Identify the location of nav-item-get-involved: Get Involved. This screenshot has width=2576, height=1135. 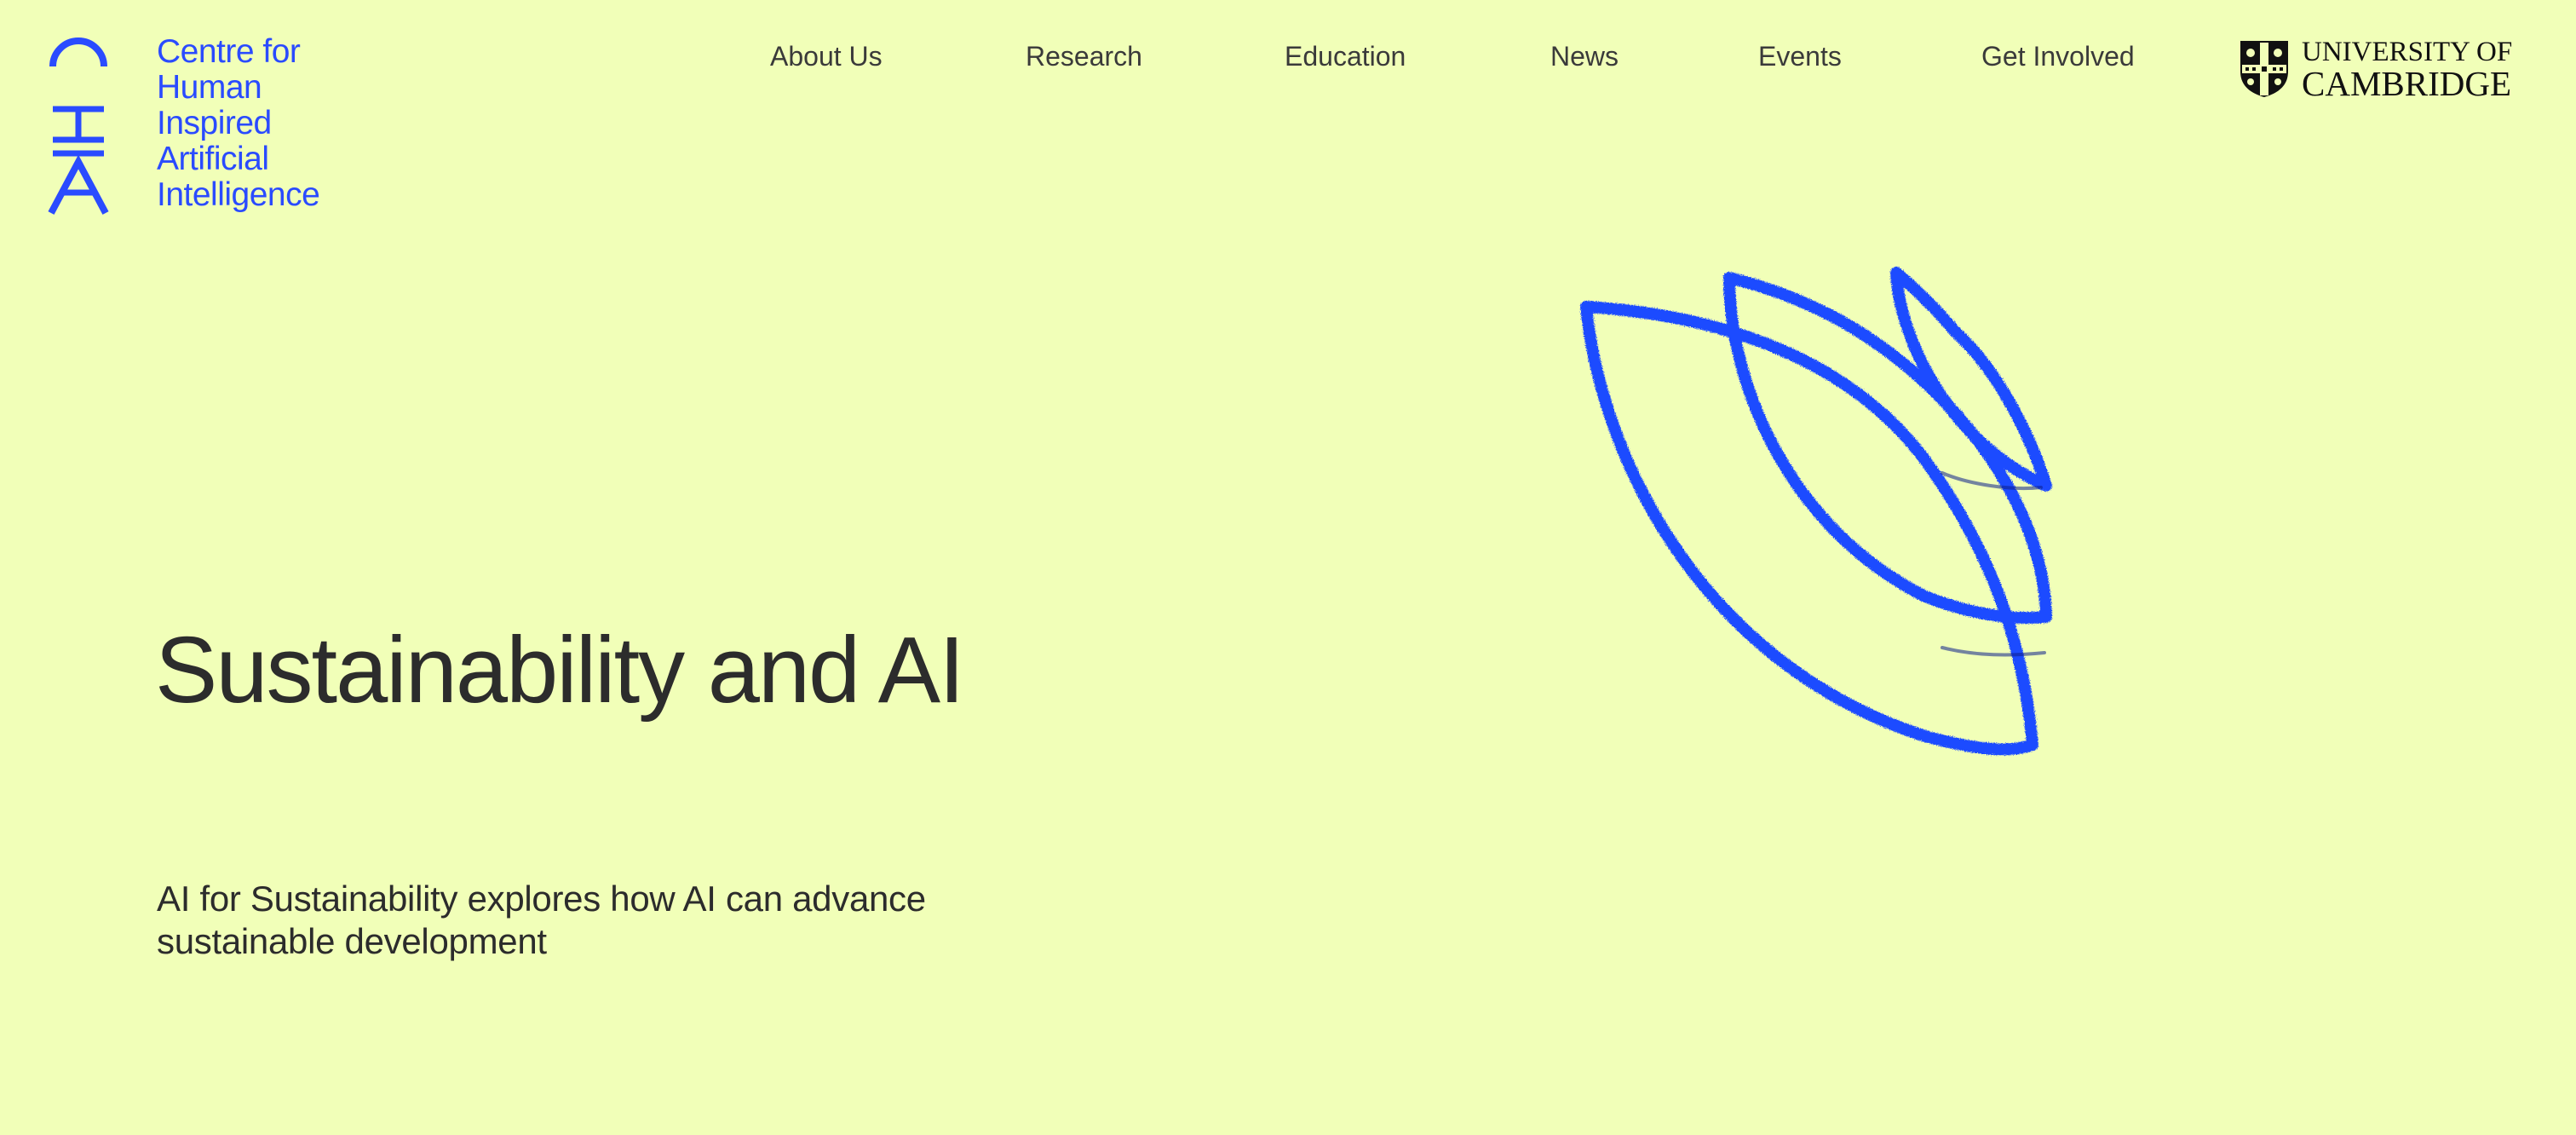
(2058, 56).